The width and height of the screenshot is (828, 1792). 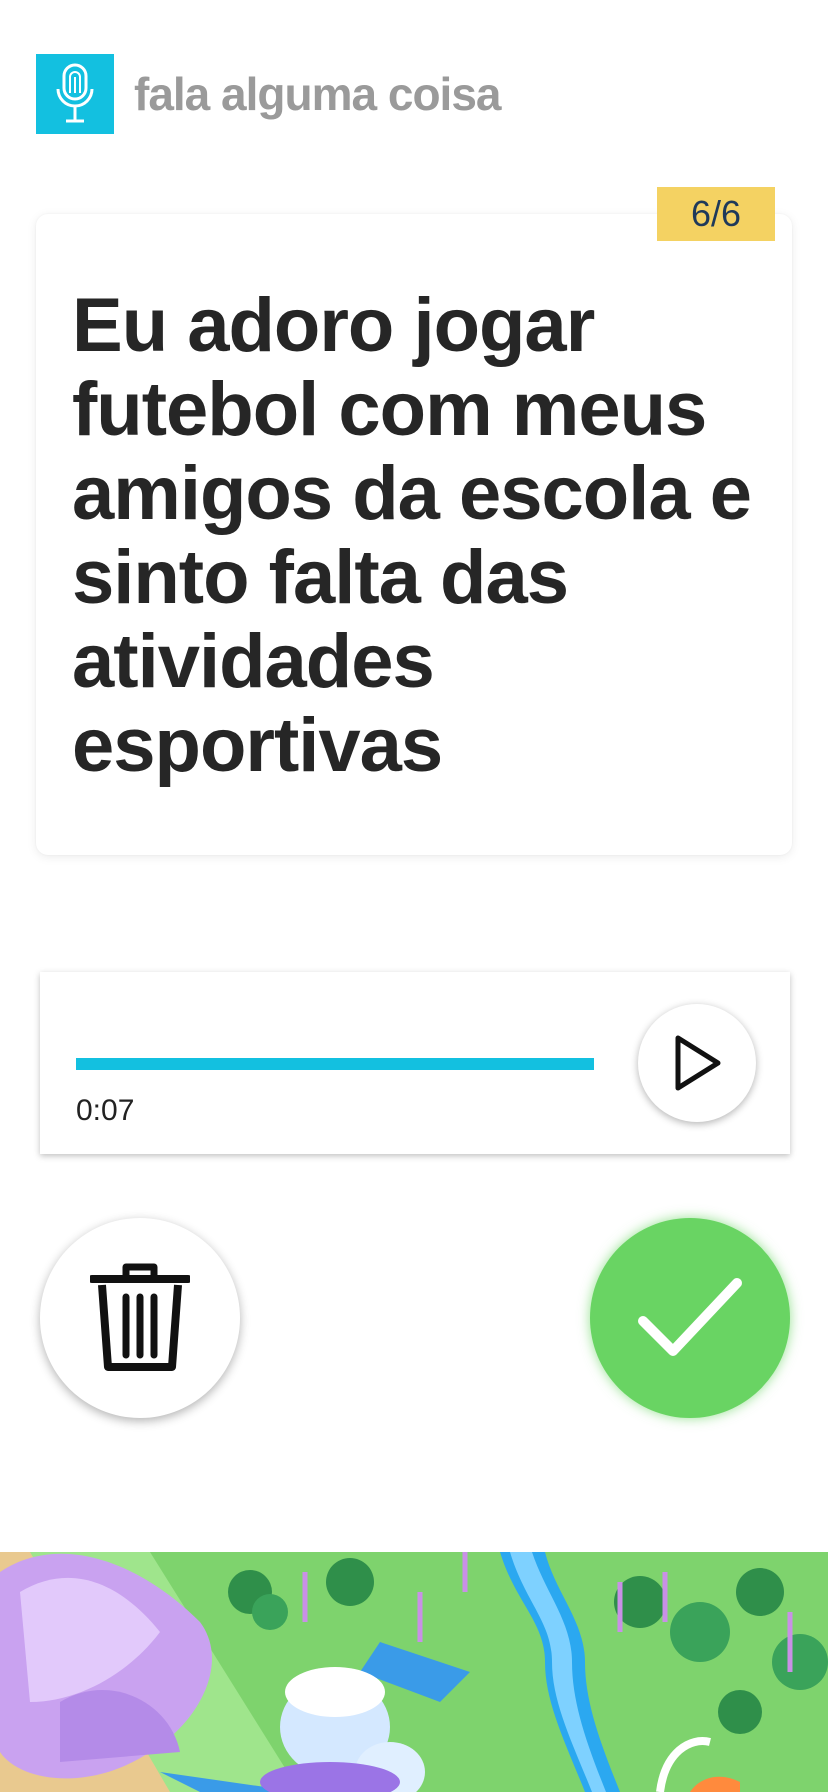 What do you see at coordinates (716, 214) in the screenshot?
I see `progress-counter-badge: 6/6` at bounding box center [716, 214].